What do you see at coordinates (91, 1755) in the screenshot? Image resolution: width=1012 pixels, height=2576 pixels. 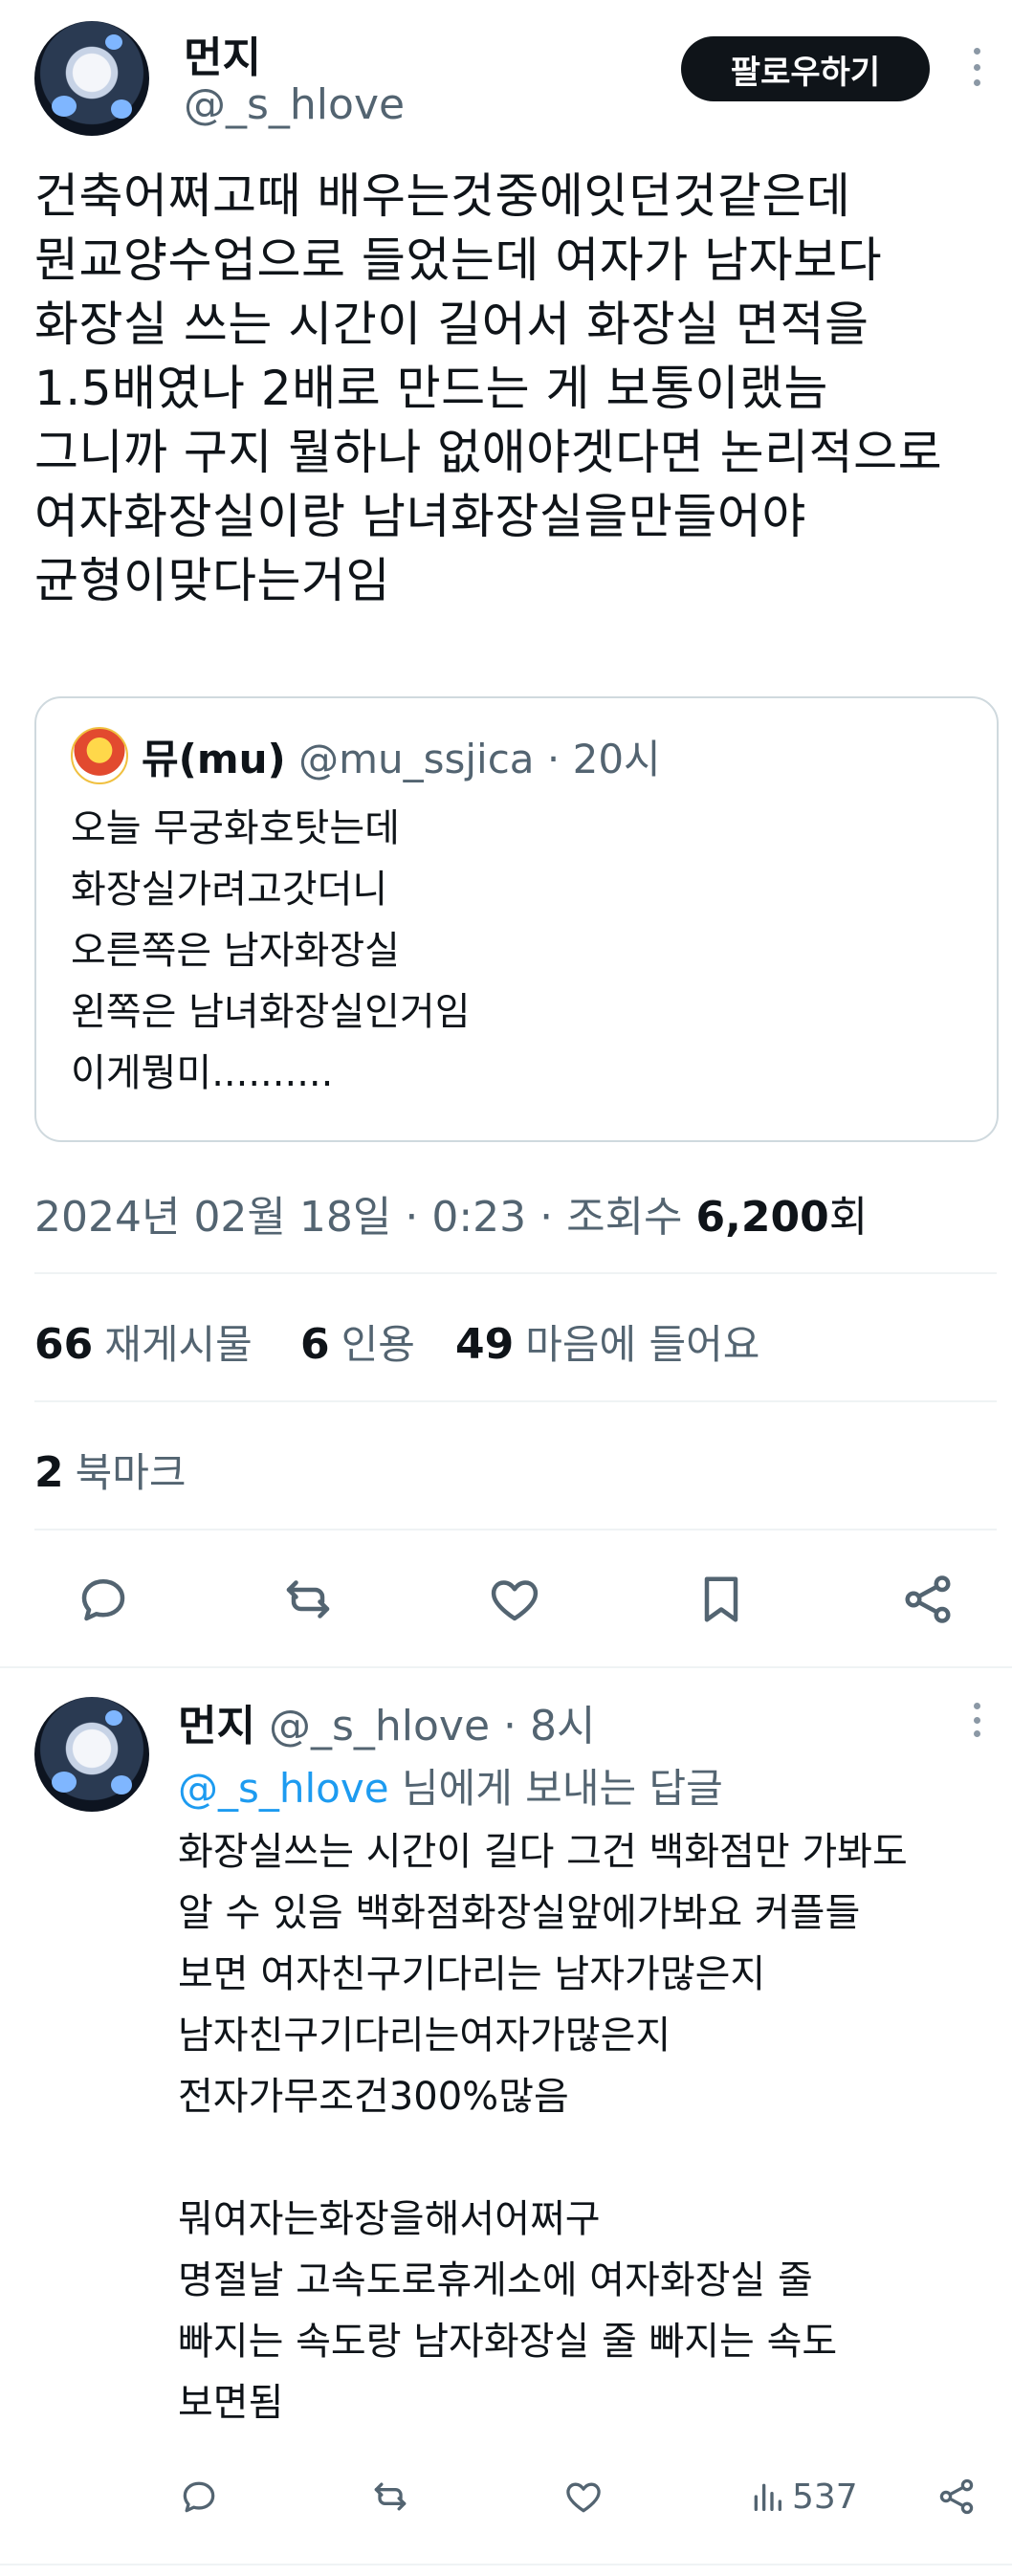 I see `reply-author-avatar` at bounding box center [91, 1755].